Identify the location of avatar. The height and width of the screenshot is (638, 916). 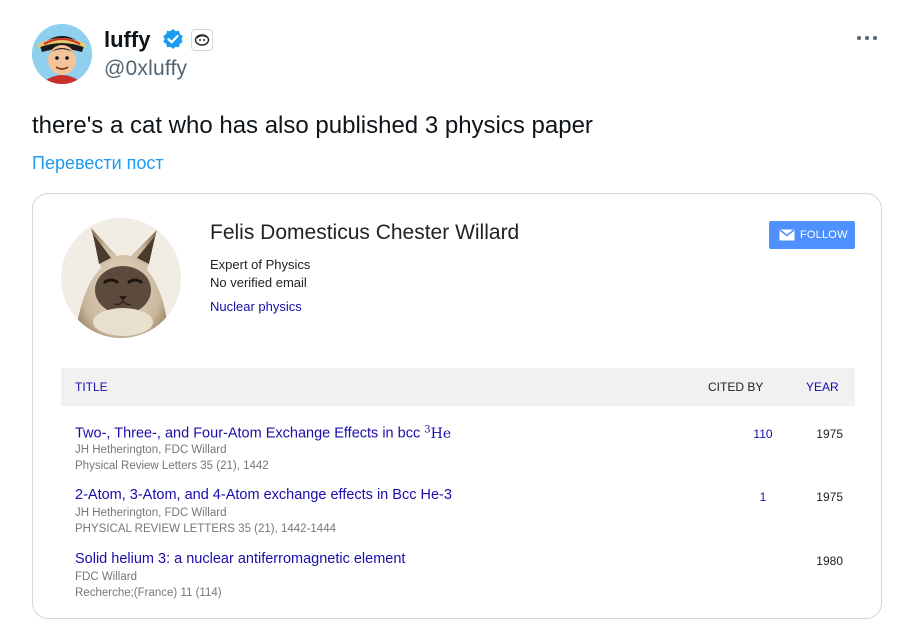
(62, 54).